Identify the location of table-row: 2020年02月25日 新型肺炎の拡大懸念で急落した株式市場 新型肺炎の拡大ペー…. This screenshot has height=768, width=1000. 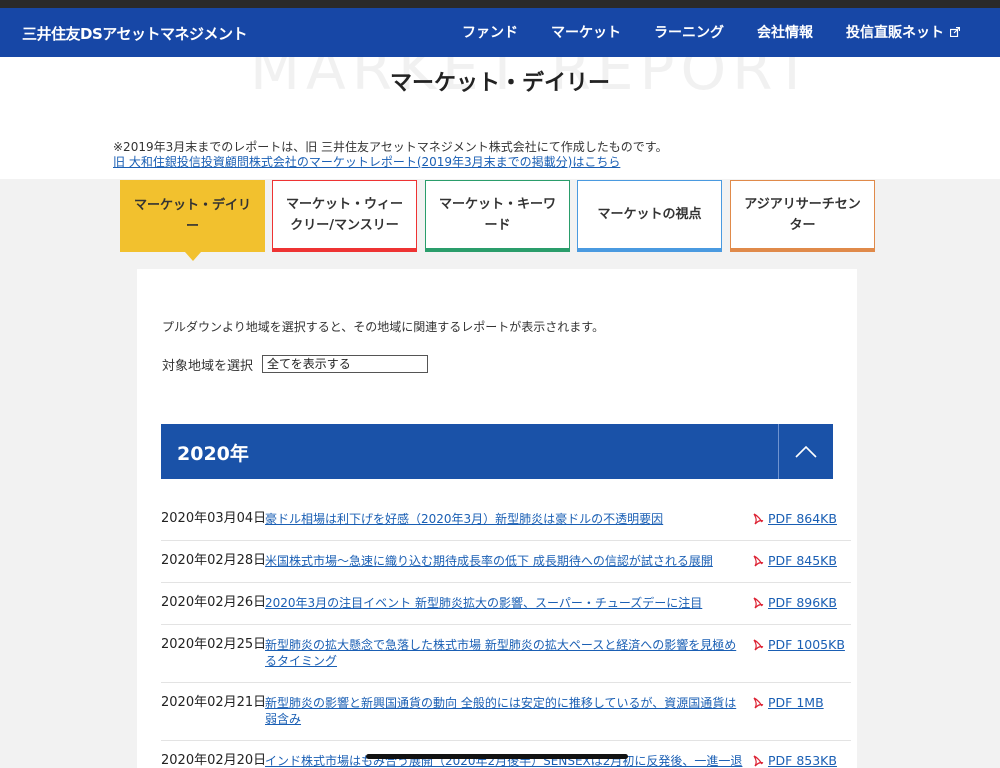
(506, 654).